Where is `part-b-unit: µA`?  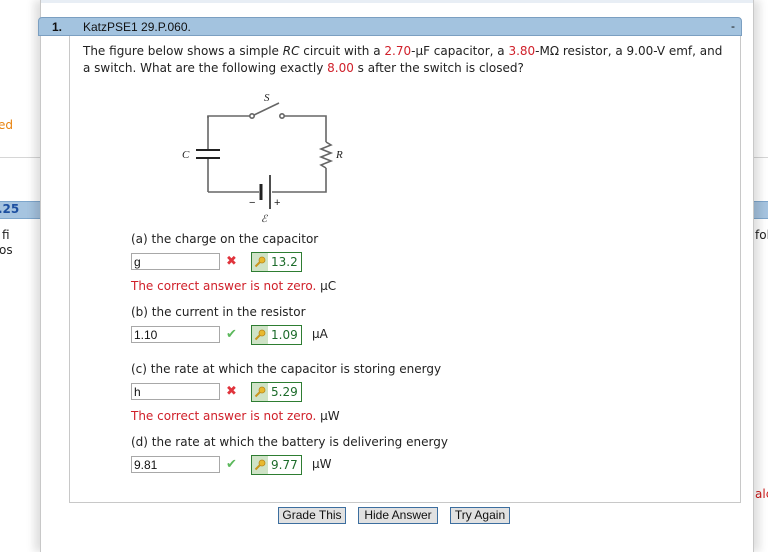 part-b-unit: µA is located at coordinates (320, 334).